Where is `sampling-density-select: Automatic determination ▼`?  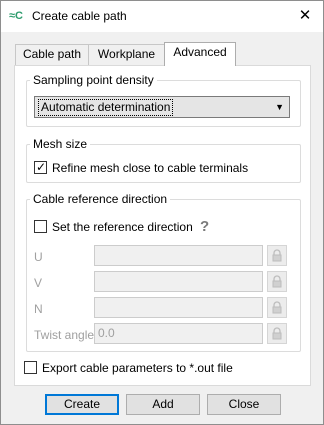
sampling-density-select: Automatic determination ▼ is located at coordinates (162, 107).